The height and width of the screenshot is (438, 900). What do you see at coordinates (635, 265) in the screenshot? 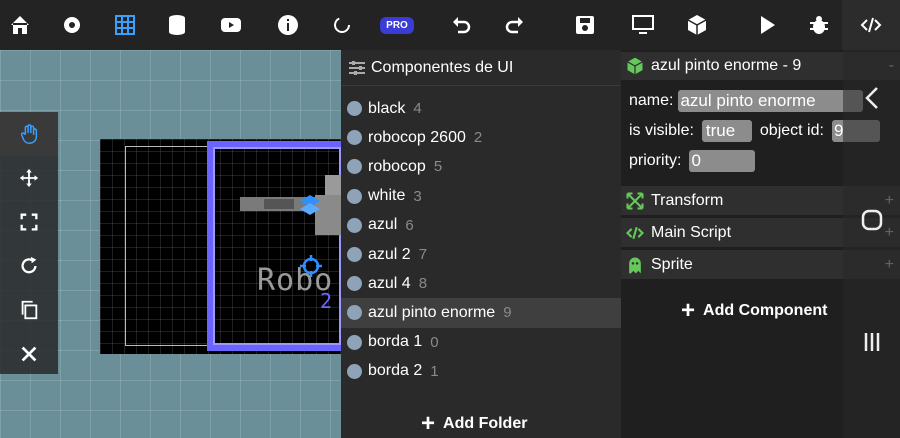
I see `ghost-icon` at bounding box center [635, 265].